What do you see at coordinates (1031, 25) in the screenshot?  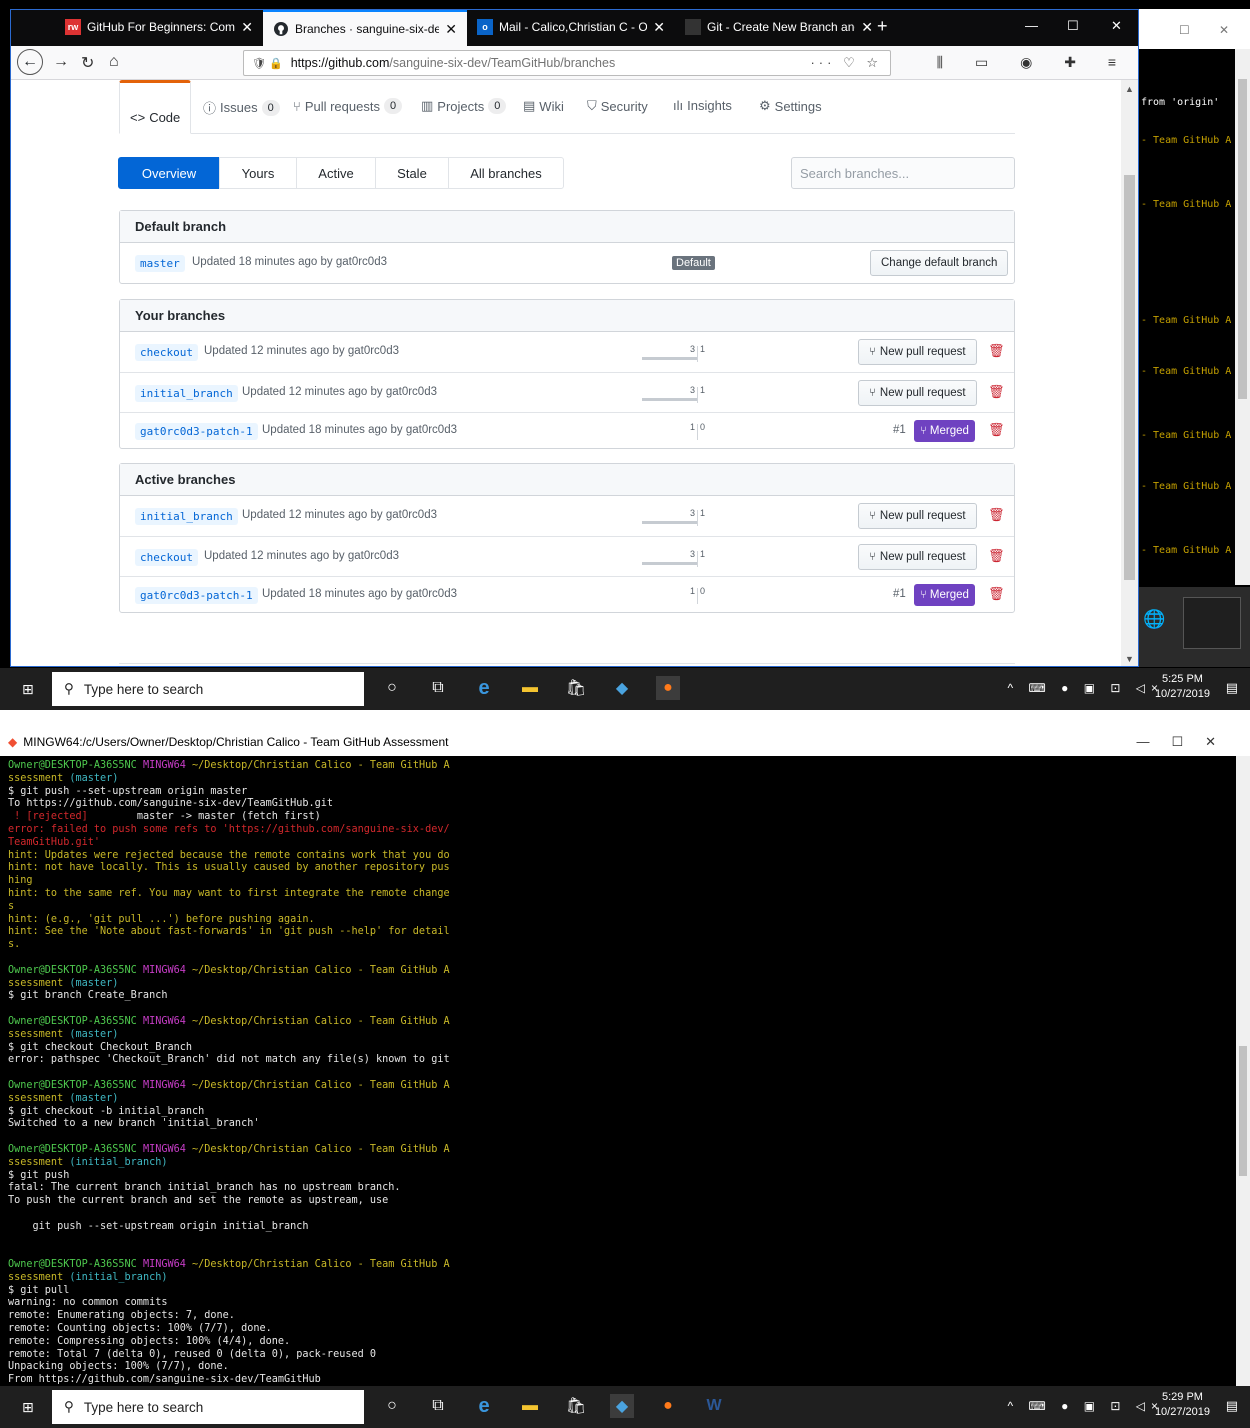 I see `minimize-icon: —` at bounding box center [1031, 25].